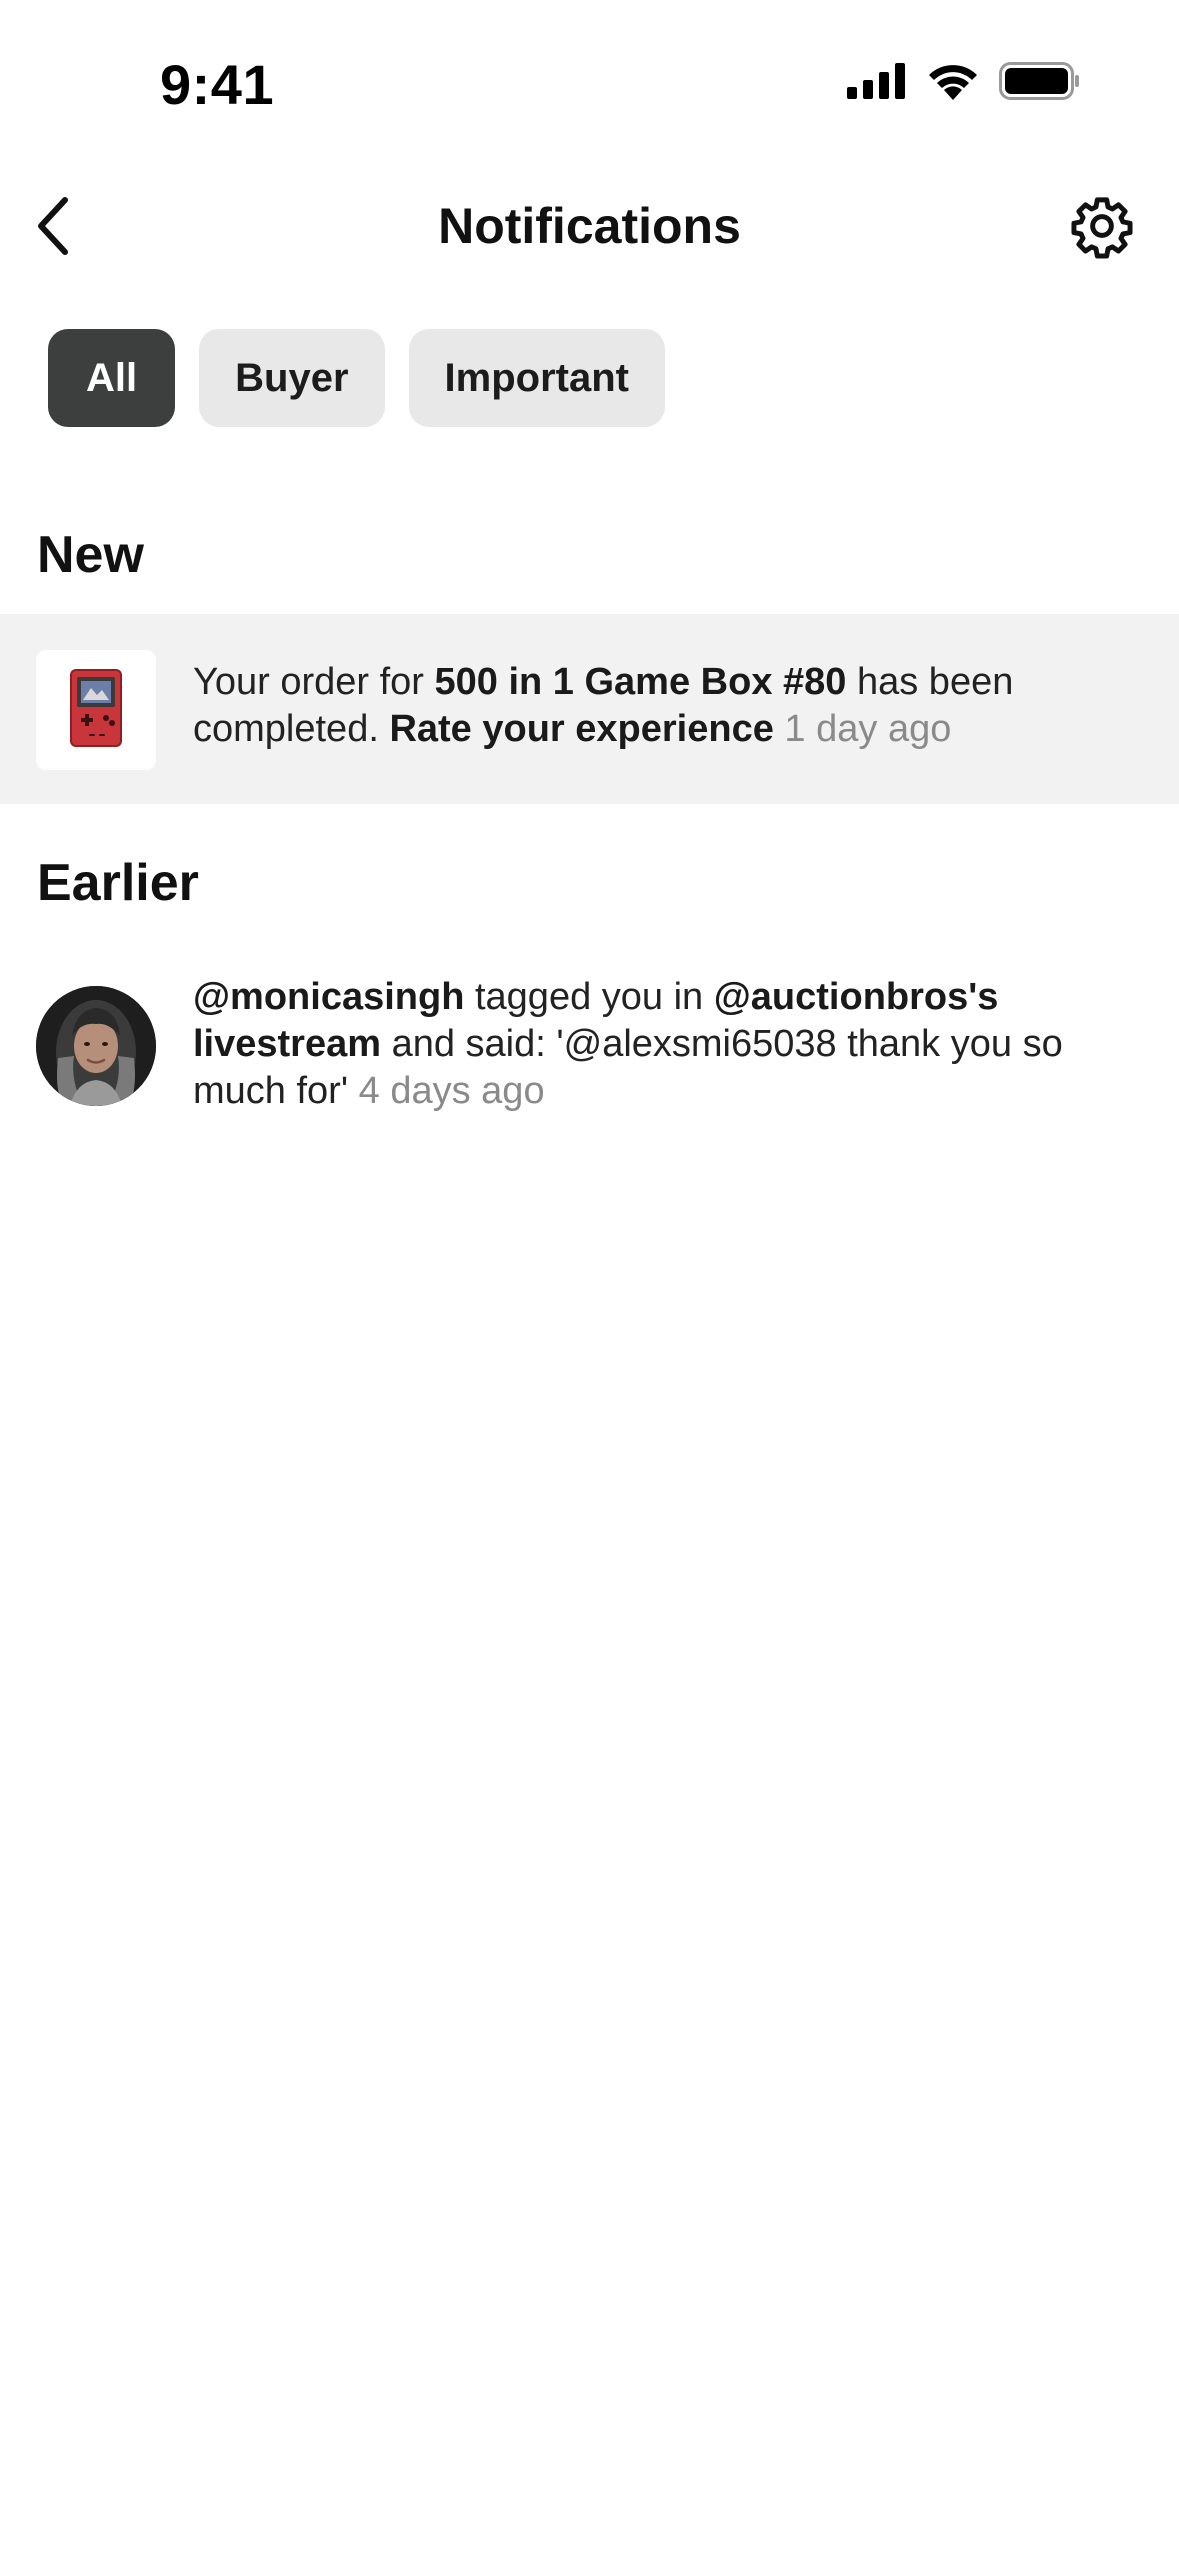 Image resolution: width=1179 pixels, height=2556 pixels. I want to click on avatar, so click(96, 1046).